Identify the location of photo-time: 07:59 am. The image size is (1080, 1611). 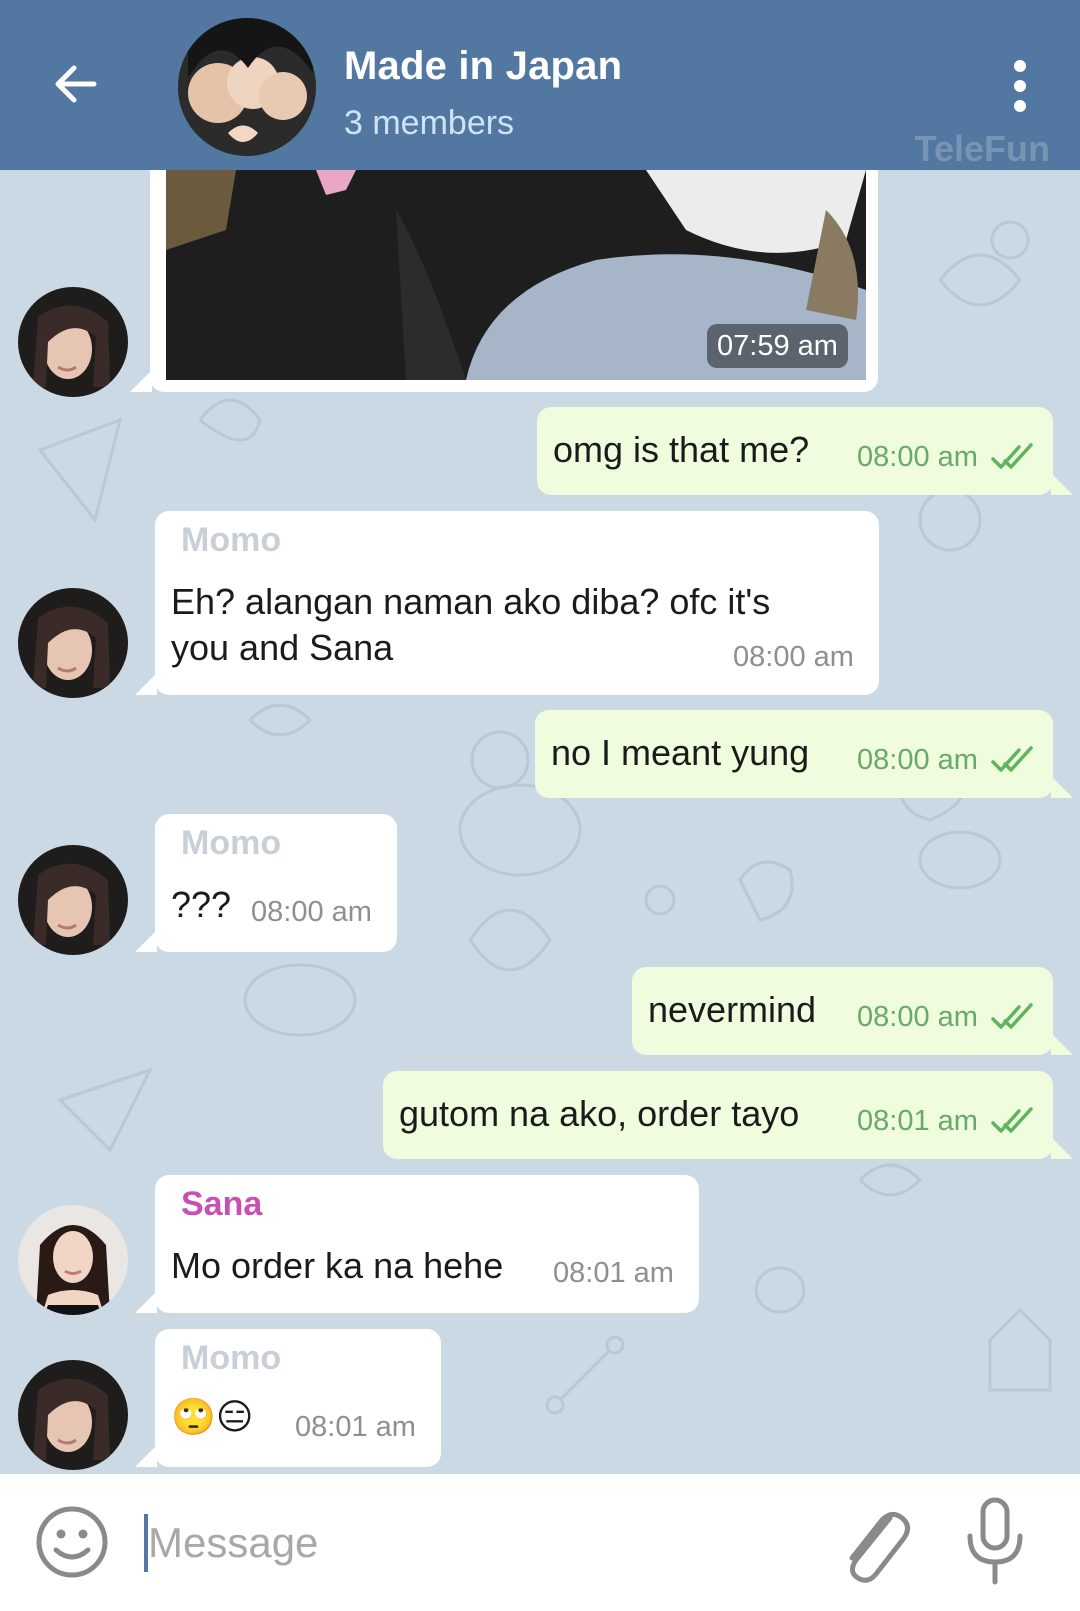
(777, 346).